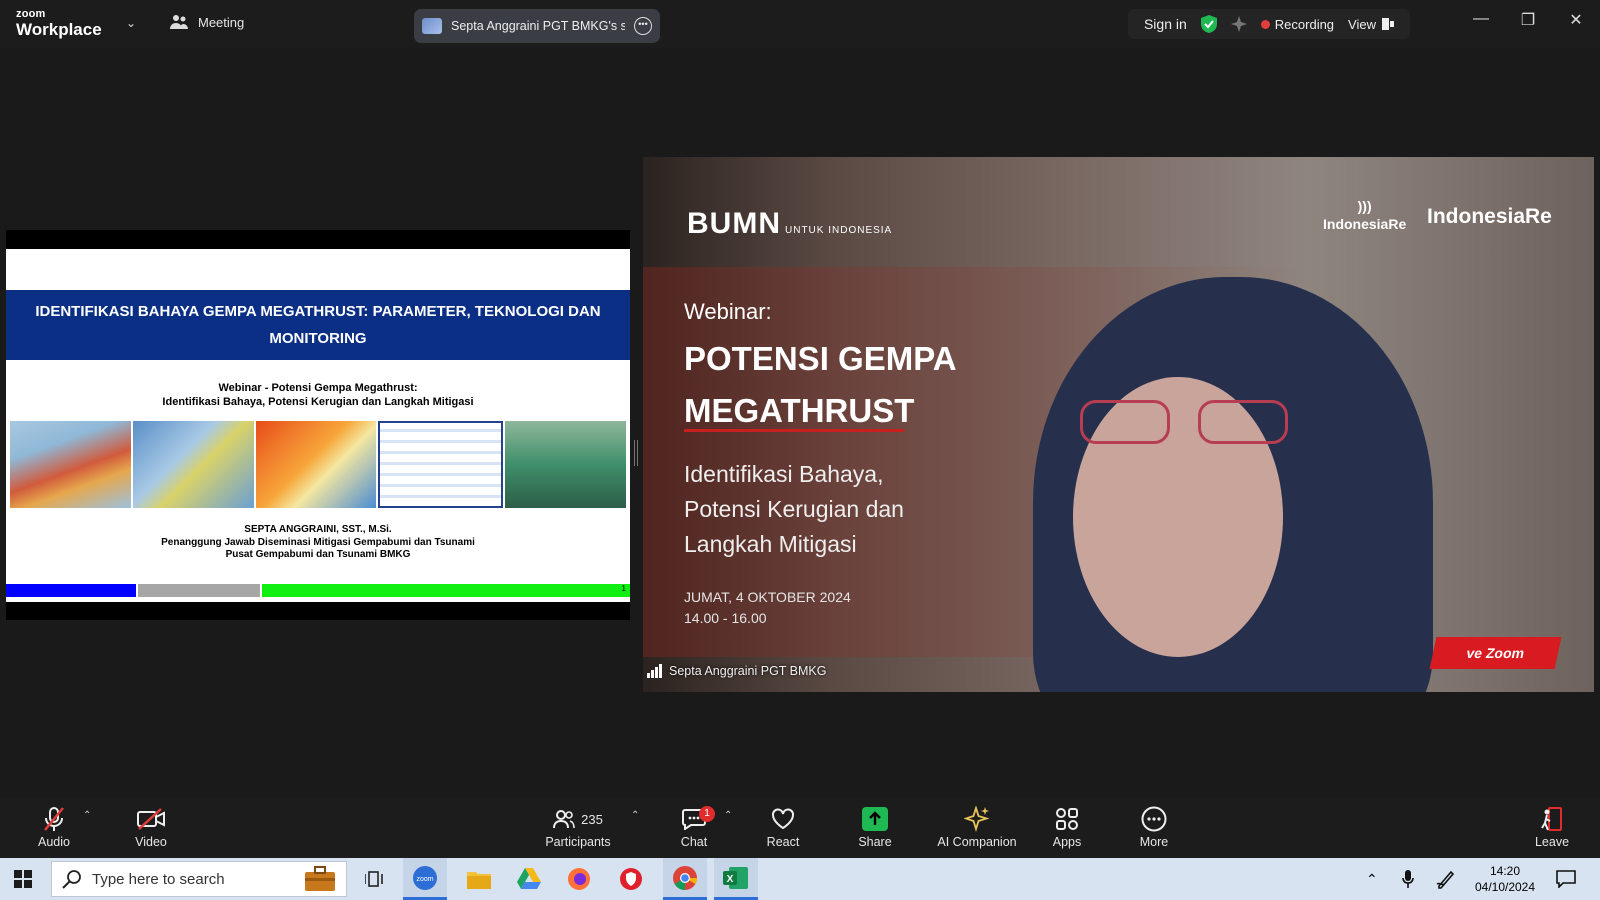 The image size is (1600, 900). I want to click on share-title: Septa Anggraini PGT BMKG's scr, so click(538, 26).